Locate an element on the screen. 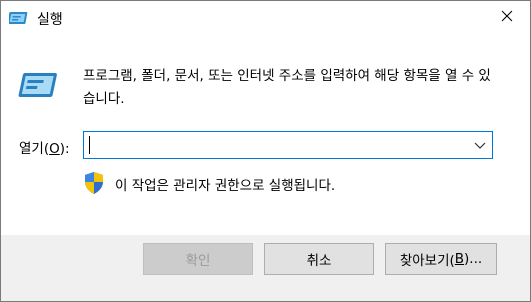  open-label: 열기(O): is located at coordinates (44, 147).